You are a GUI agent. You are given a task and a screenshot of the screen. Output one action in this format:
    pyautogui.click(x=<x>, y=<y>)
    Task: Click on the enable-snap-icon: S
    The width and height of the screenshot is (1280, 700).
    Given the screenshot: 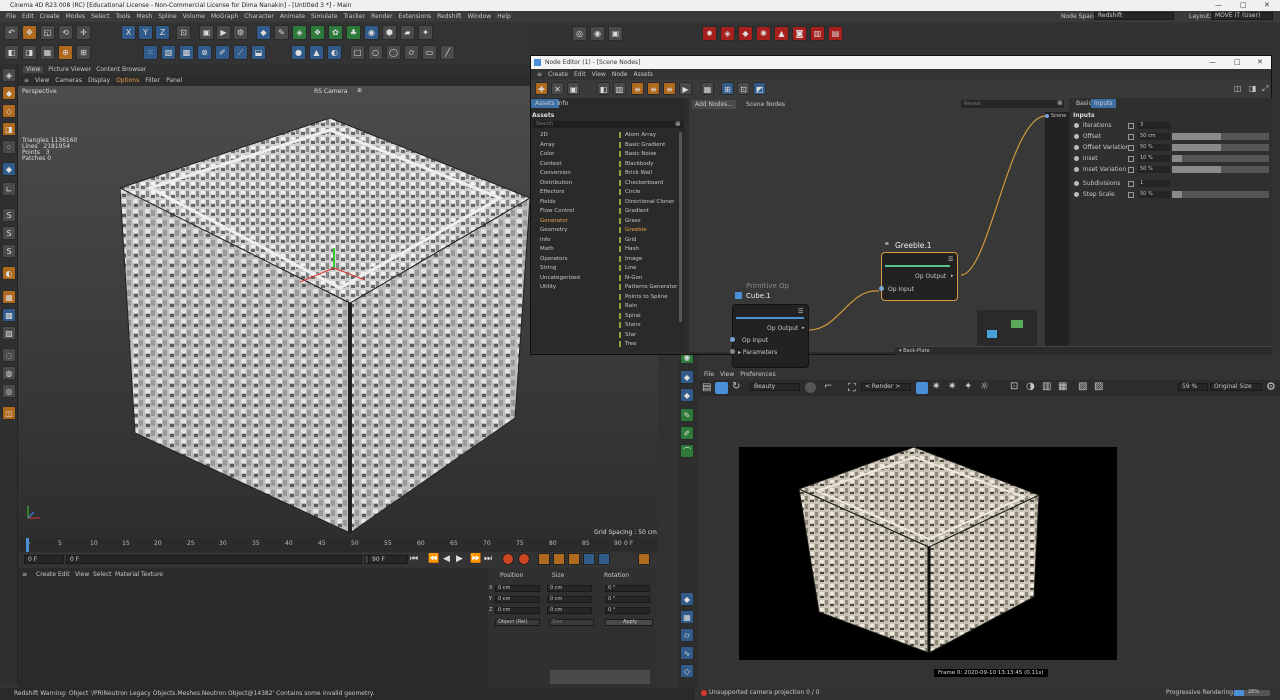 What is the action you would take?
    pyautogui.click(x=9, y=215)
    